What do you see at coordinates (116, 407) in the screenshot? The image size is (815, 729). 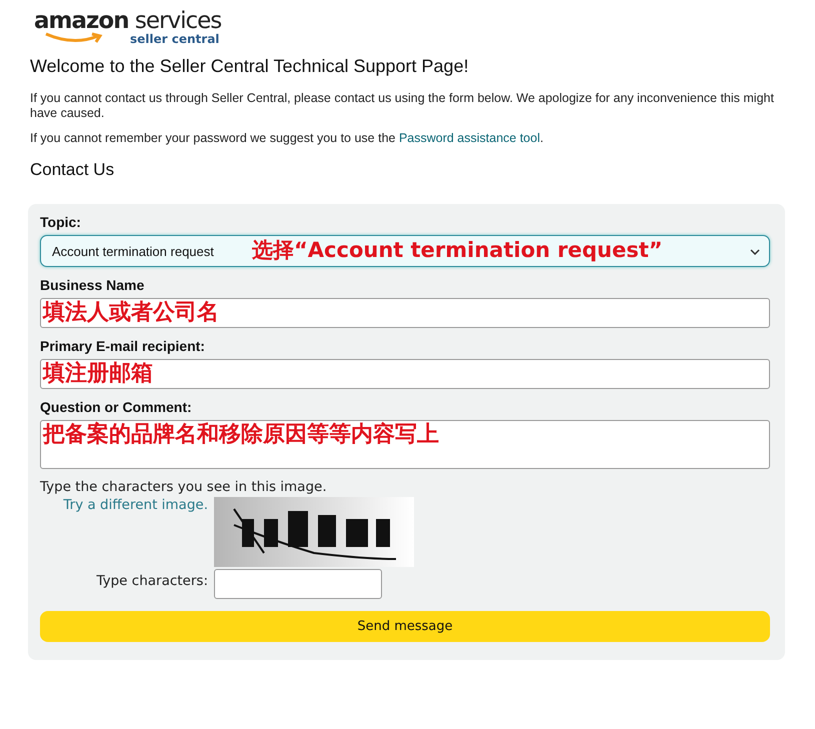 I see `field-label: Question or Comment:` at bounding box center [116, 407].